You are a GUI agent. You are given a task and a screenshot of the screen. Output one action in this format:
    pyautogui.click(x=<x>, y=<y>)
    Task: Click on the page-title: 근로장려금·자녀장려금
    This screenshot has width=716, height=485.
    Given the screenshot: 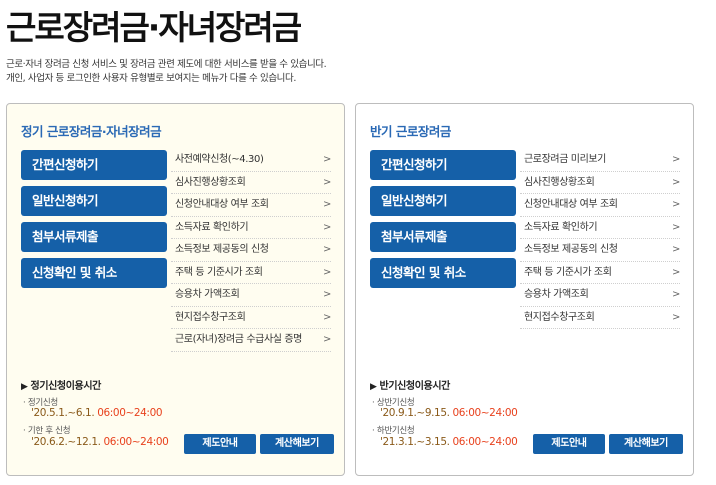 What is the action you would take?
    pyautogui.click(x=154, y=27)
    